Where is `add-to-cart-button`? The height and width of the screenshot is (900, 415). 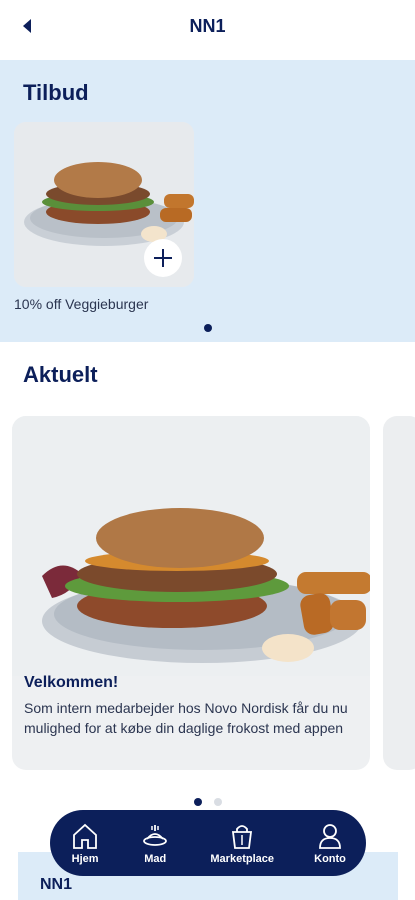
add-to-cart-button is located at coordinates (163, 258).